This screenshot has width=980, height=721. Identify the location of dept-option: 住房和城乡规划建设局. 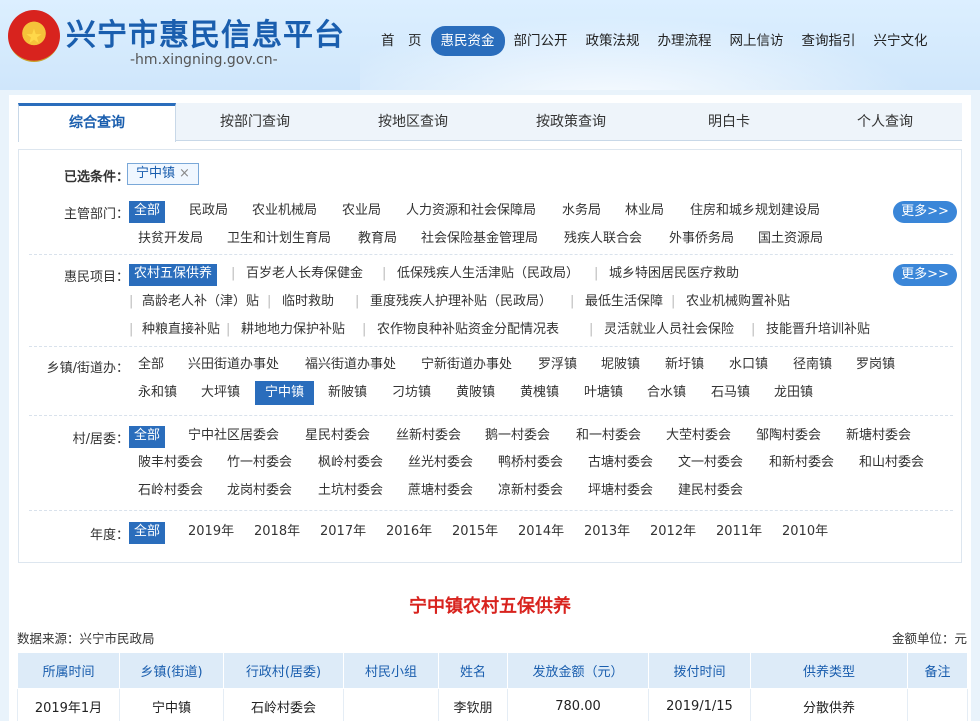
(755, 212).